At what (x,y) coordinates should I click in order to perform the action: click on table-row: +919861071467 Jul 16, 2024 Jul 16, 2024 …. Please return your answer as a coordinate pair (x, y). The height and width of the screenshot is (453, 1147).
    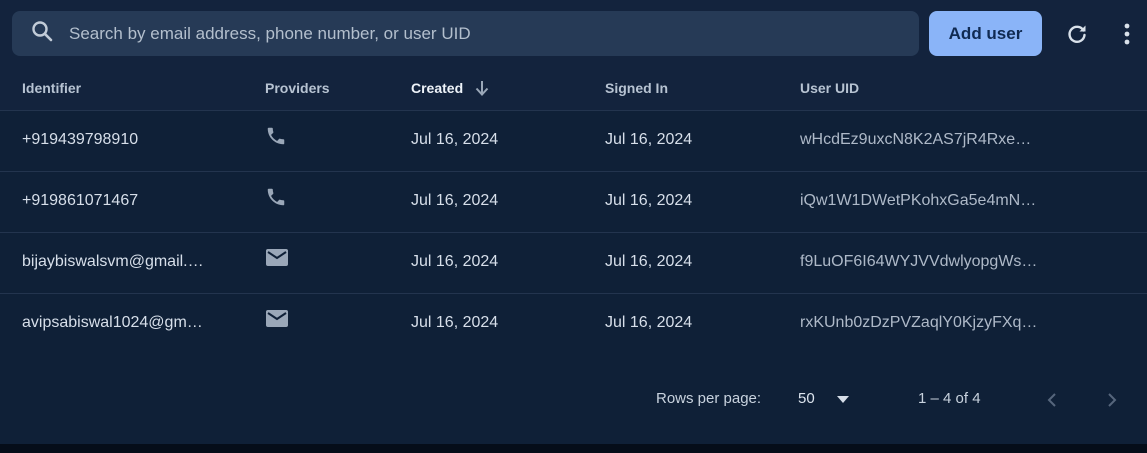
    Looking at the image, I should click on (573, 202).